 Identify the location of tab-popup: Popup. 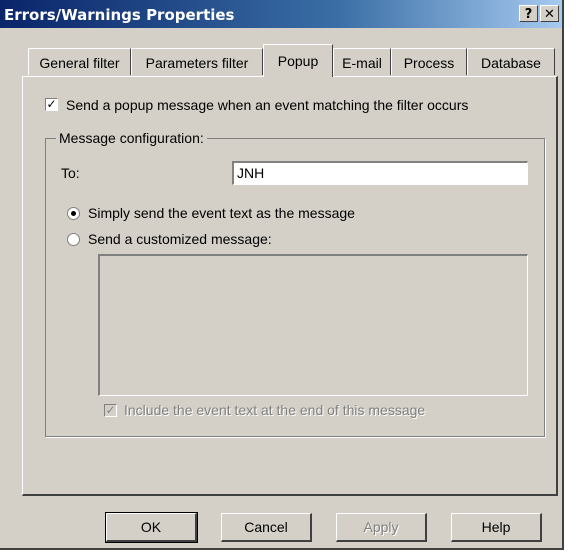
(298, 60).